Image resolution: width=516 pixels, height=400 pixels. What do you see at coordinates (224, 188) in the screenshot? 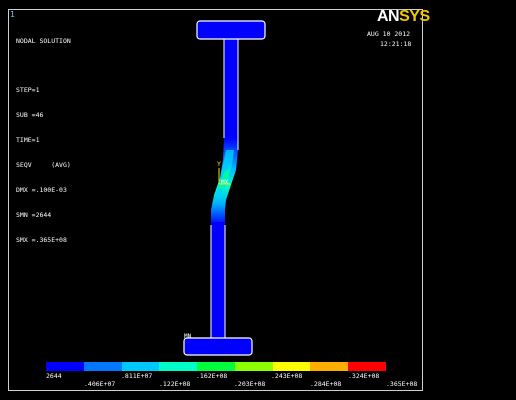
I see `stress-contour-model` at bounding box center [224, 188].